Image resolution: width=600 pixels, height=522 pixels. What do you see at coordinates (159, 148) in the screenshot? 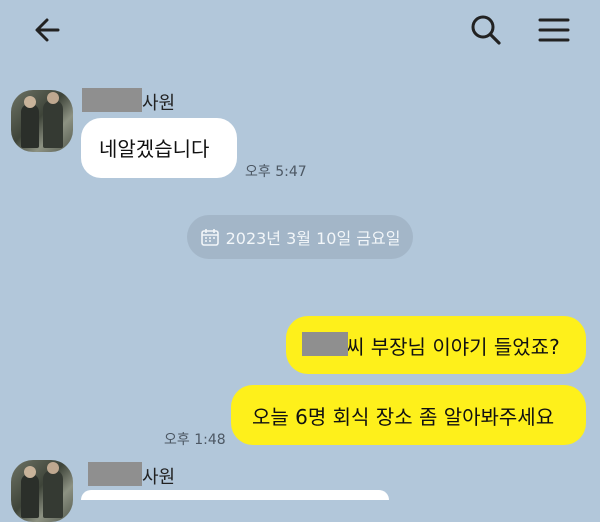
I see `message-bubble-incoming: 네알겠습니다` at bounding box center [159, 148].